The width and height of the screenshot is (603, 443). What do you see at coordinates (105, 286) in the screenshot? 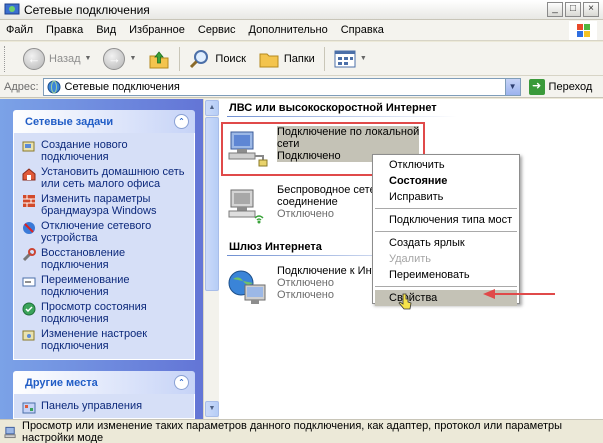
I see `task-rename-connection: Переименование подключения` at bounding box center [105, 286].